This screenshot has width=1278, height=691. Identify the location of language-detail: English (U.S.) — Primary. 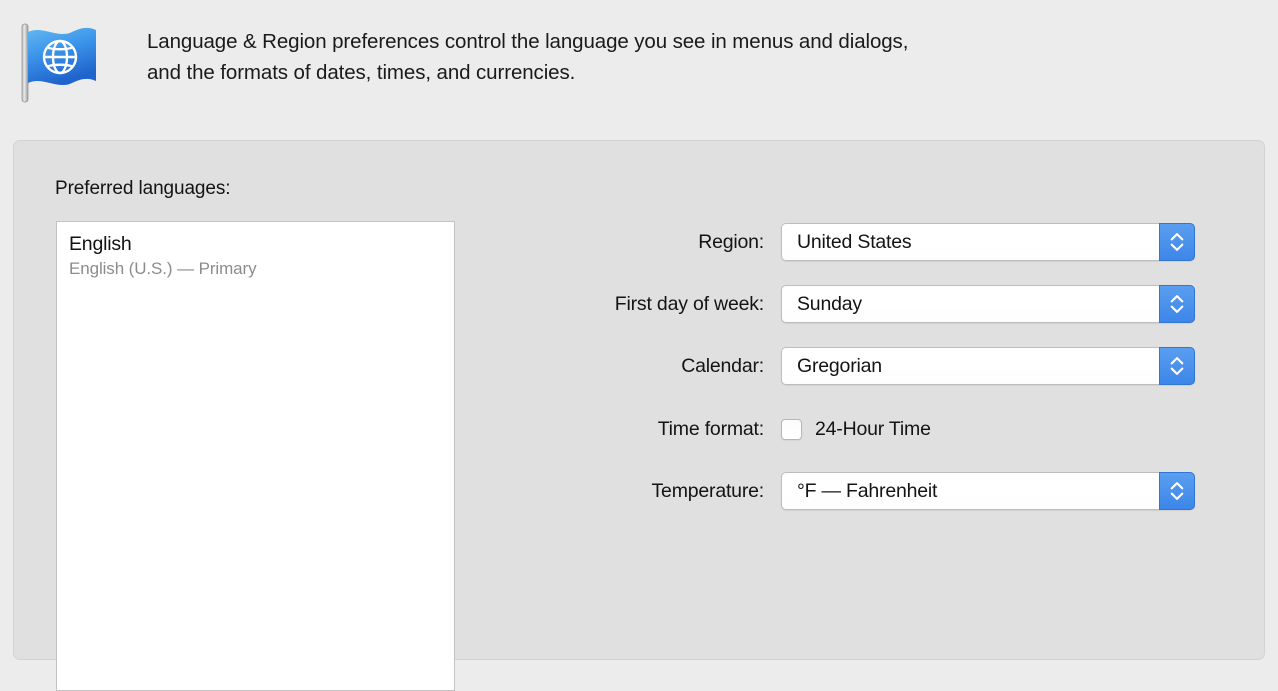
(163, 268).